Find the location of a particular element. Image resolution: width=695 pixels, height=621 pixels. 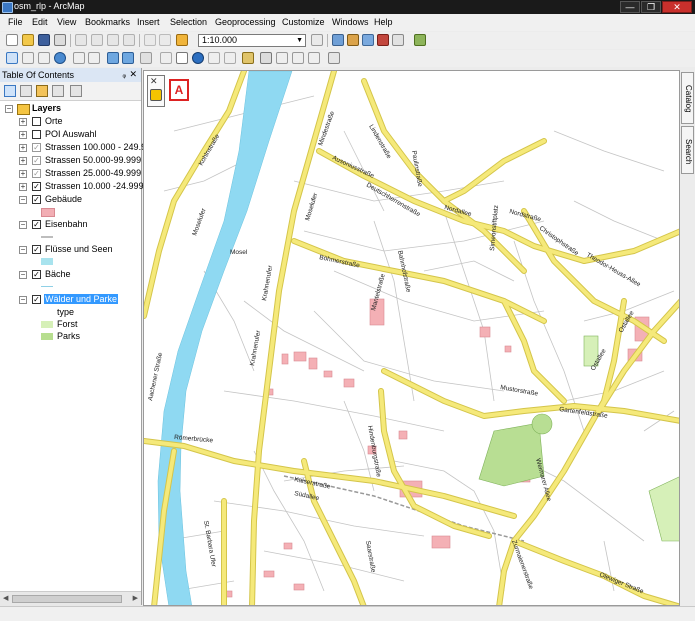

full-extent-icon is located at coordinates (60, 58).